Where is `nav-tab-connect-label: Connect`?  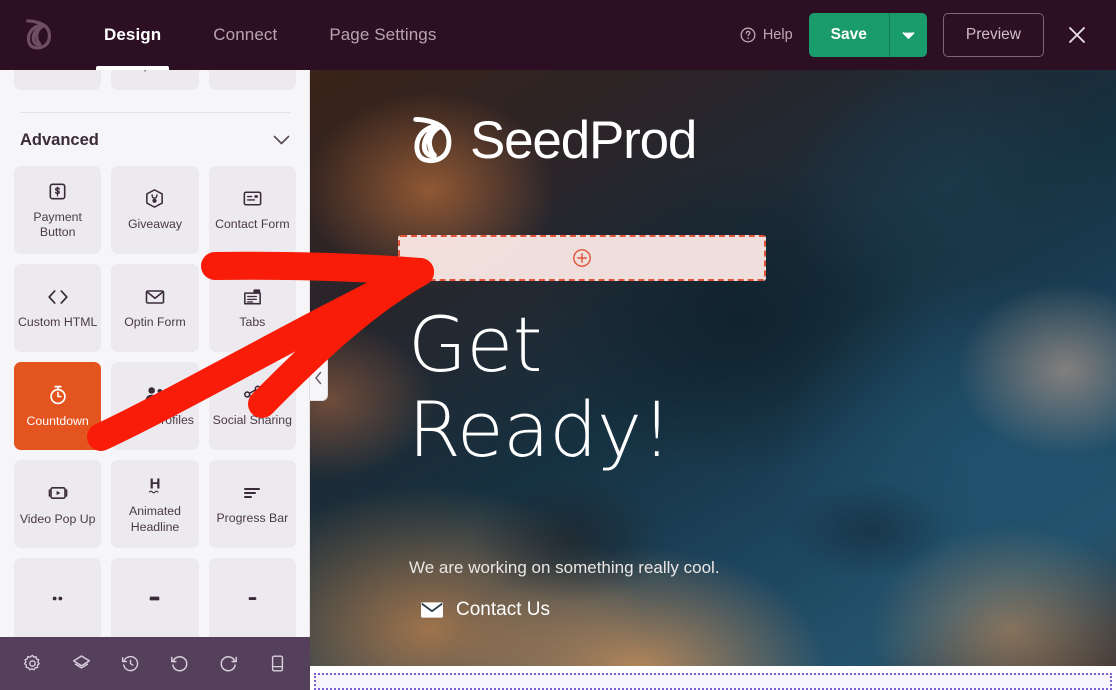 nav-tab-connect-label: Connect is located at coordinates (245, 34).